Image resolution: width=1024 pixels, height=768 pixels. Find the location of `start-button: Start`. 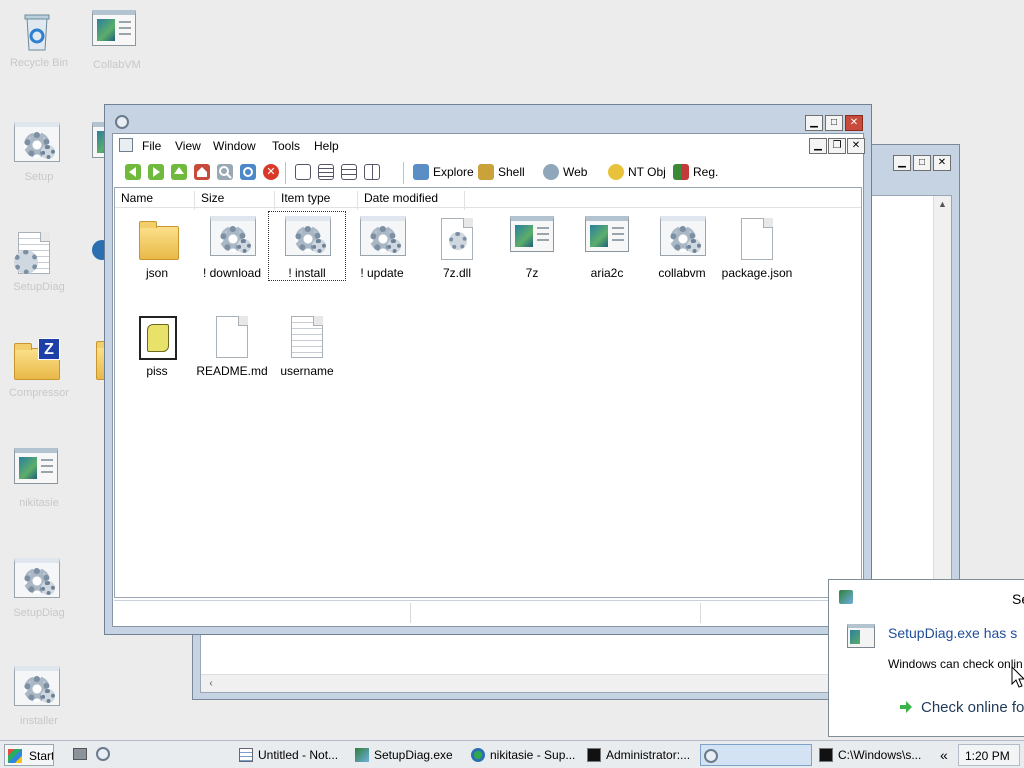

start-button: Start is located at coordinates (29, 755).